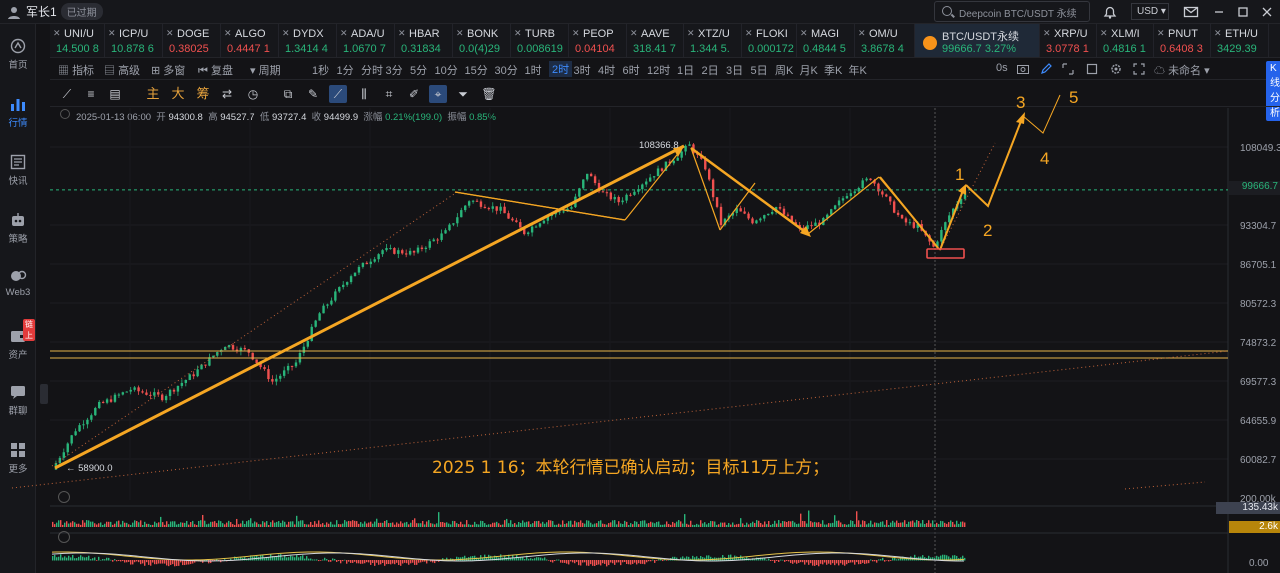  What do you see at coordinates (178, 94) in the screenshot?
I see `big-order-toggle: 大` at bounding box center [178, 94].